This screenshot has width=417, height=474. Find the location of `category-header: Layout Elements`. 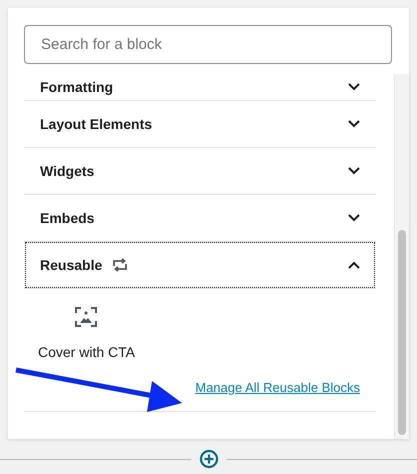

category-header: Layout Elements is located at coordinates (200, 124).